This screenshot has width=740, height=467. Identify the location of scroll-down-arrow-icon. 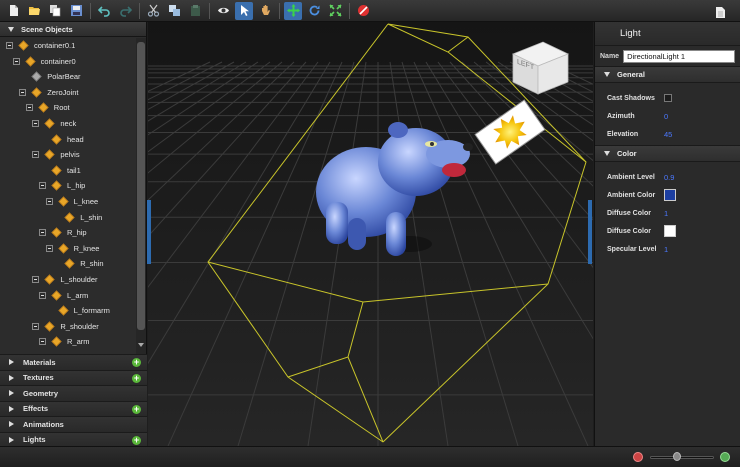
(141, 345).